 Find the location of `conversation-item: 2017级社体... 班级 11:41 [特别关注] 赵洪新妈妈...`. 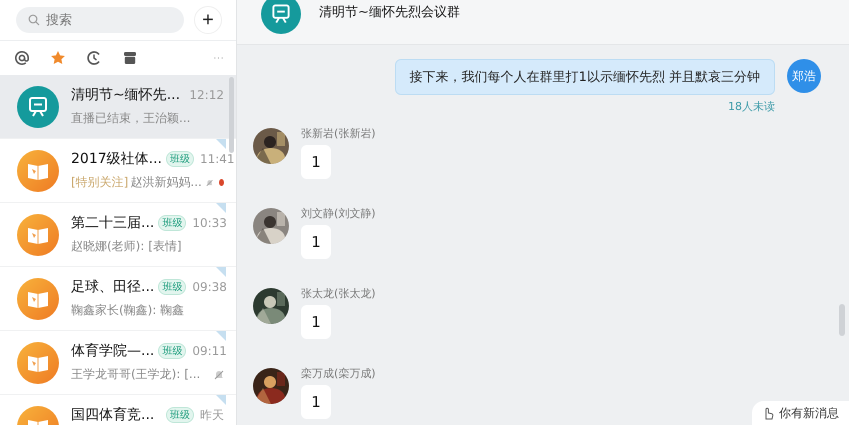

conversation-item: 2017级社体... 班级 11:41 [特别关注] 赵洪新妈妈... is located at coordinates (118, 171).